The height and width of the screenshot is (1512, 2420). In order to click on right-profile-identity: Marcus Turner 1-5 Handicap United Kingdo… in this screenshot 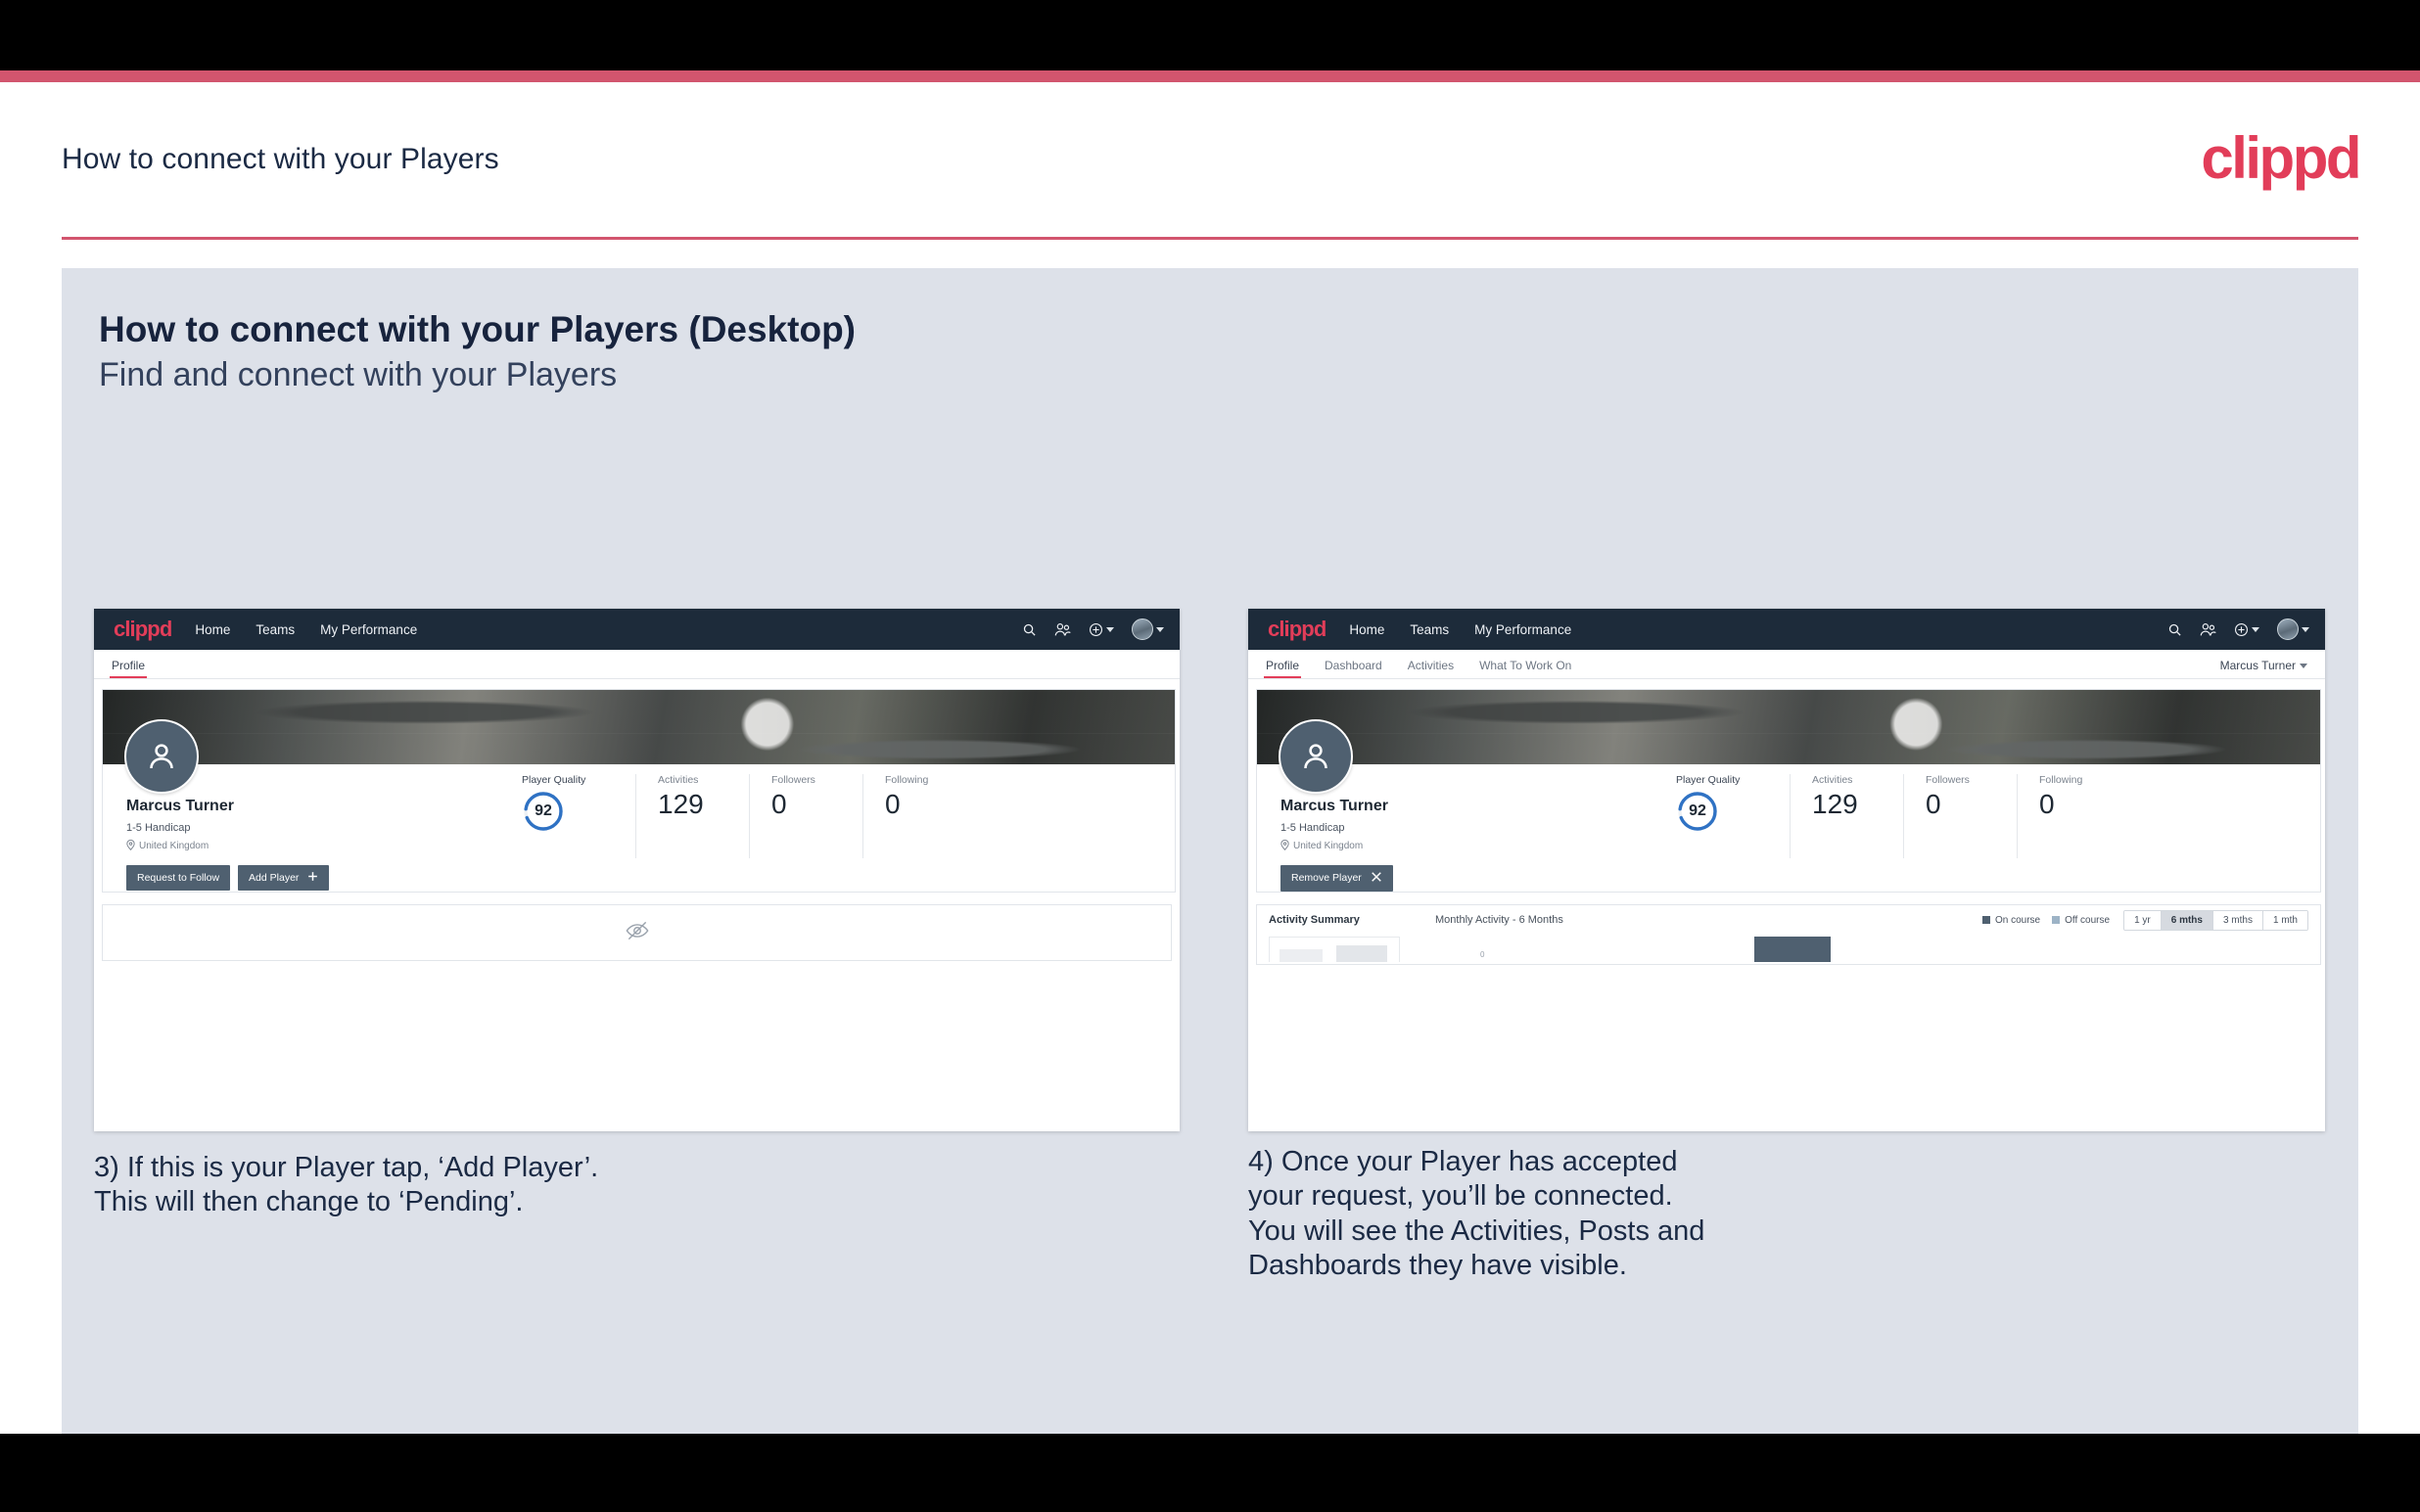, I will do `click(1336, 845)`.